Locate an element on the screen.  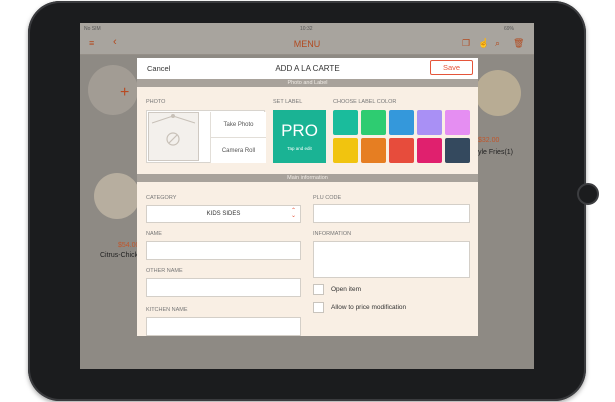
information-label: INFORMATION is located at coordinates (332, 234).